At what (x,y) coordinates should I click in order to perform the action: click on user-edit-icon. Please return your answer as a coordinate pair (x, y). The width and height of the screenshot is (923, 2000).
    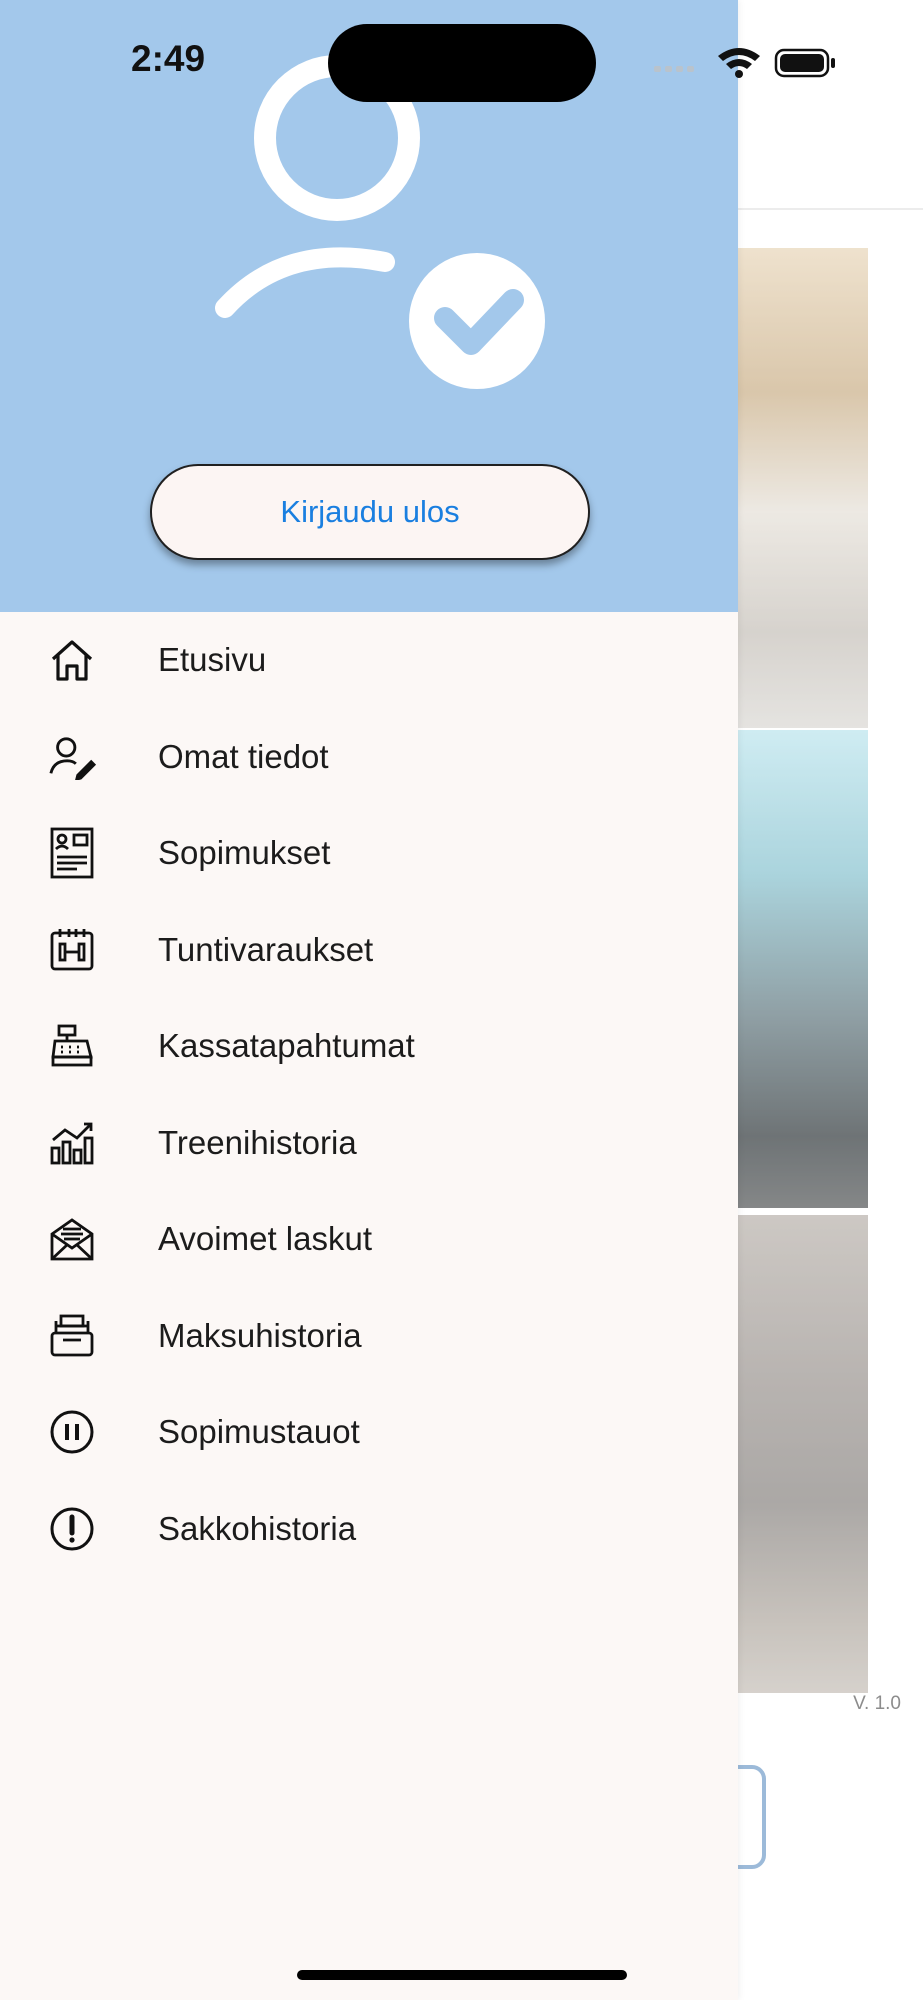
    Looking at the image, I should click on (72, 757).